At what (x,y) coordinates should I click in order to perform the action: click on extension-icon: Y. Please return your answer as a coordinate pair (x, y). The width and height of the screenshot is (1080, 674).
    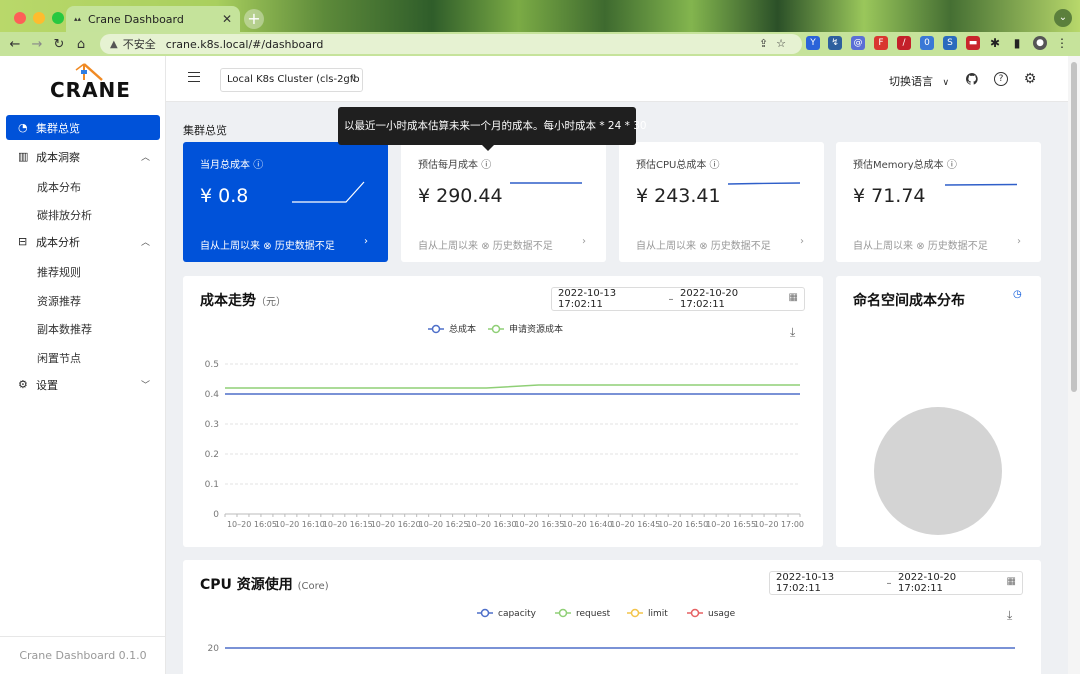
    Looking at the image, I should click on (813, 43).